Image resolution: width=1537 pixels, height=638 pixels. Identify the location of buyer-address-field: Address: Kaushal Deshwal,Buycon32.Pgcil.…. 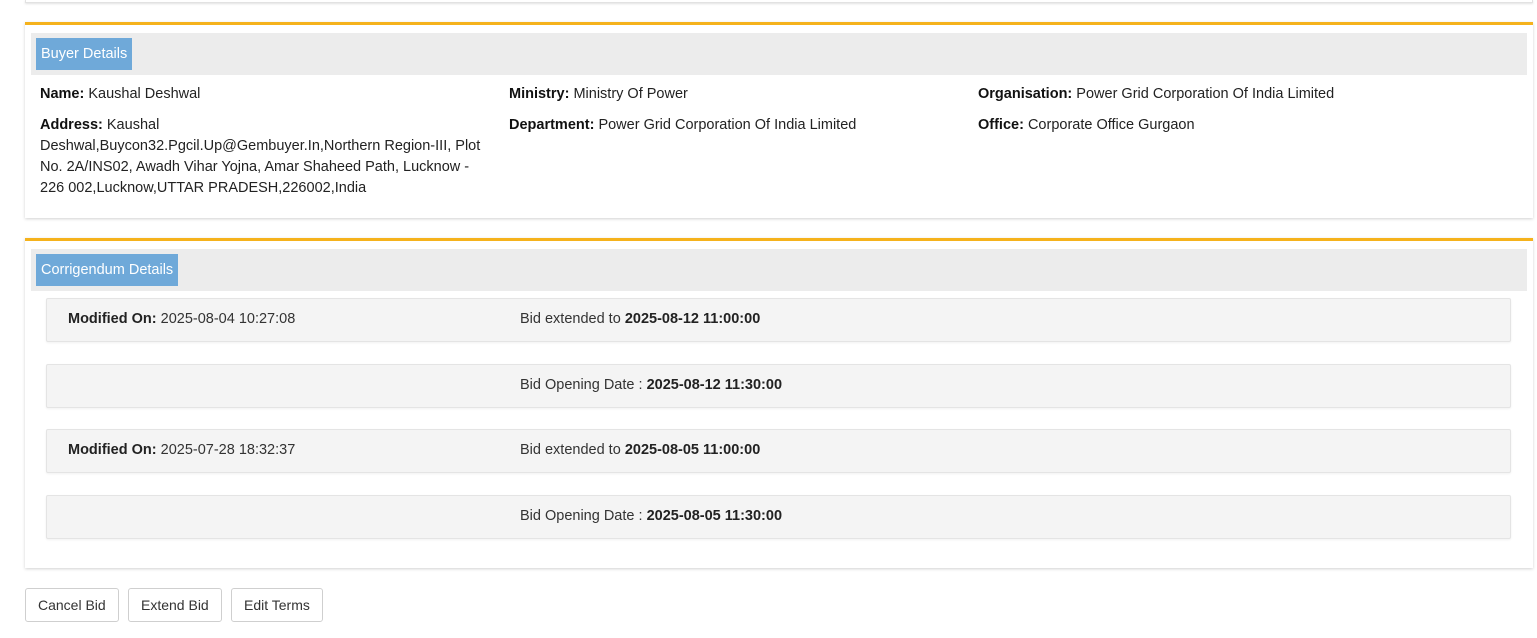
(265, 157).